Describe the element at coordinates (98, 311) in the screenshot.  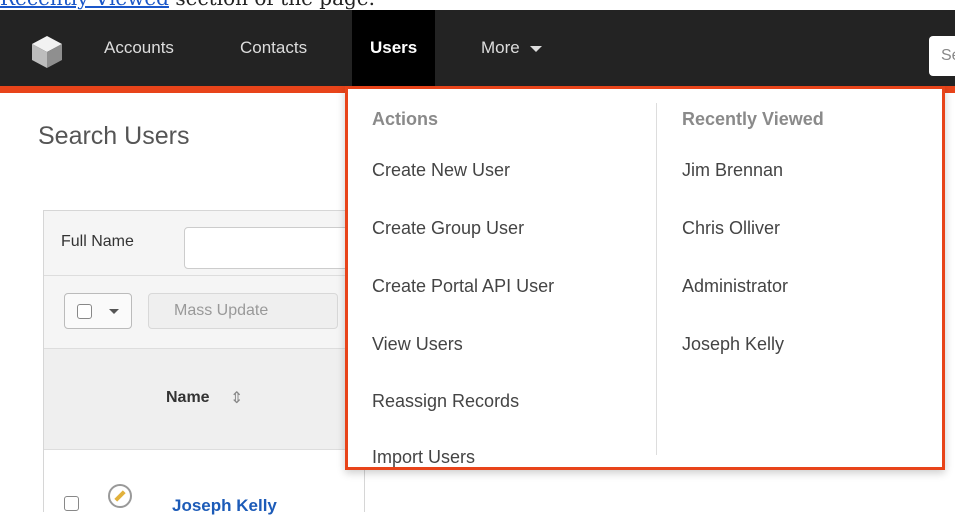
I see `select-all-dropdown` at that location.